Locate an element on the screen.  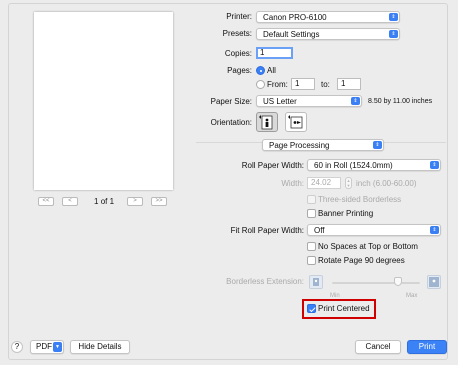
print-centered-checkbox is located at coordinates (311, 308).